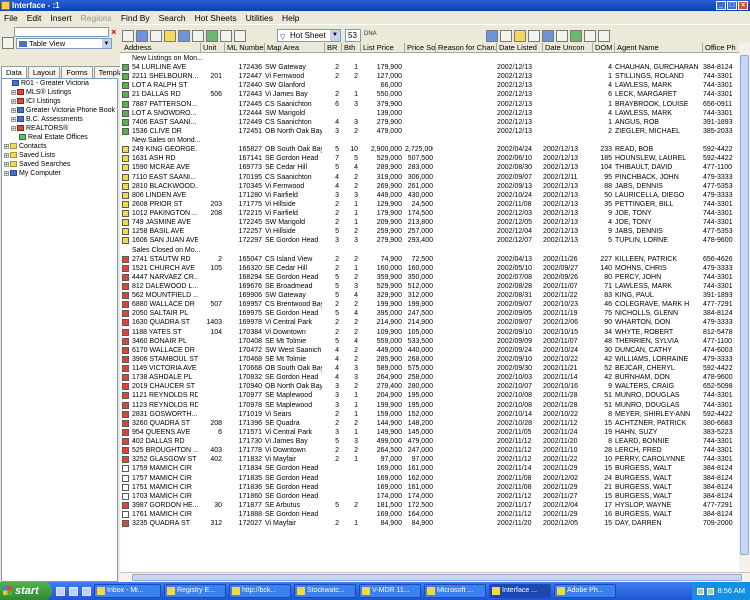 Image resolution: width=750 pixels, height=600 pixels. I want to click on count-field: 53, so click(353, 35).